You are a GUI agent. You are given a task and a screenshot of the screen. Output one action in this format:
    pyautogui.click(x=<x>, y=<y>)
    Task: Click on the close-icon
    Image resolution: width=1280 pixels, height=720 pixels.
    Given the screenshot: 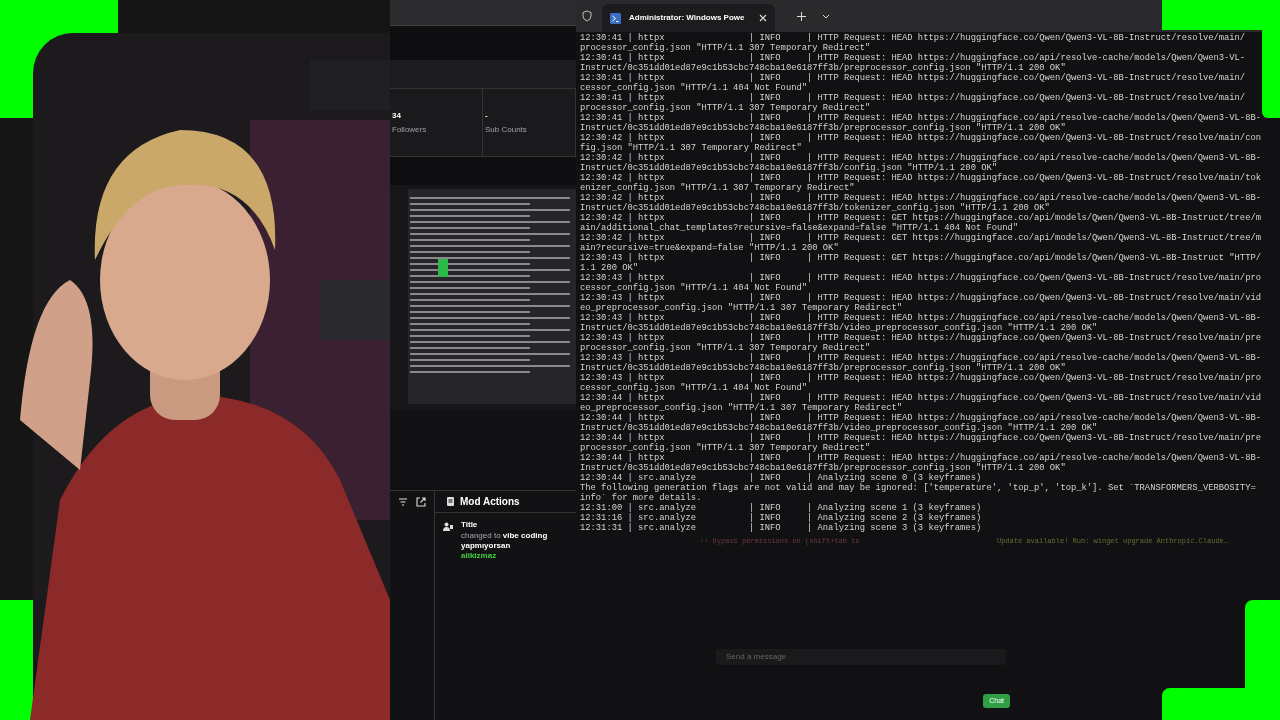 What is the action you would take?
    pyautogui.click(x=762, y=18)
    